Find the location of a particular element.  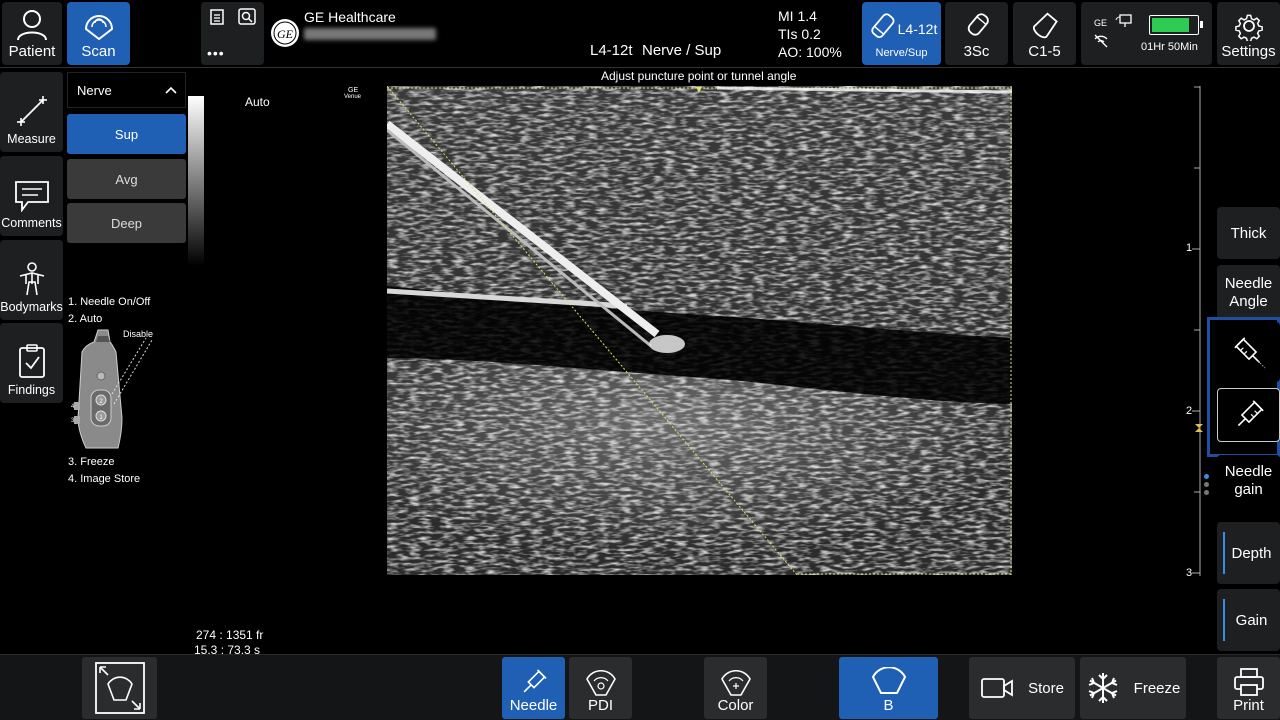

battery-icon is located at coordinates (1176, 25).